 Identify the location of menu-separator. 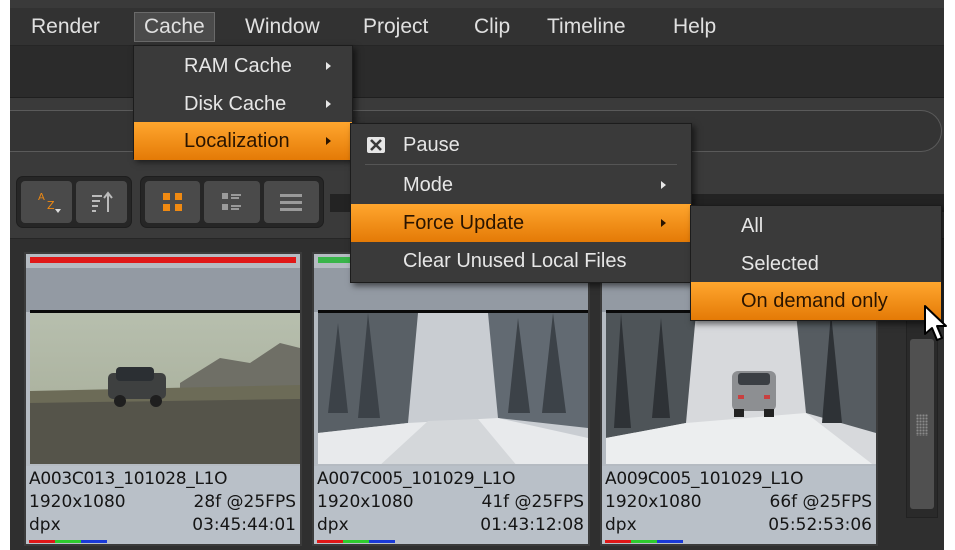
(521, 164).